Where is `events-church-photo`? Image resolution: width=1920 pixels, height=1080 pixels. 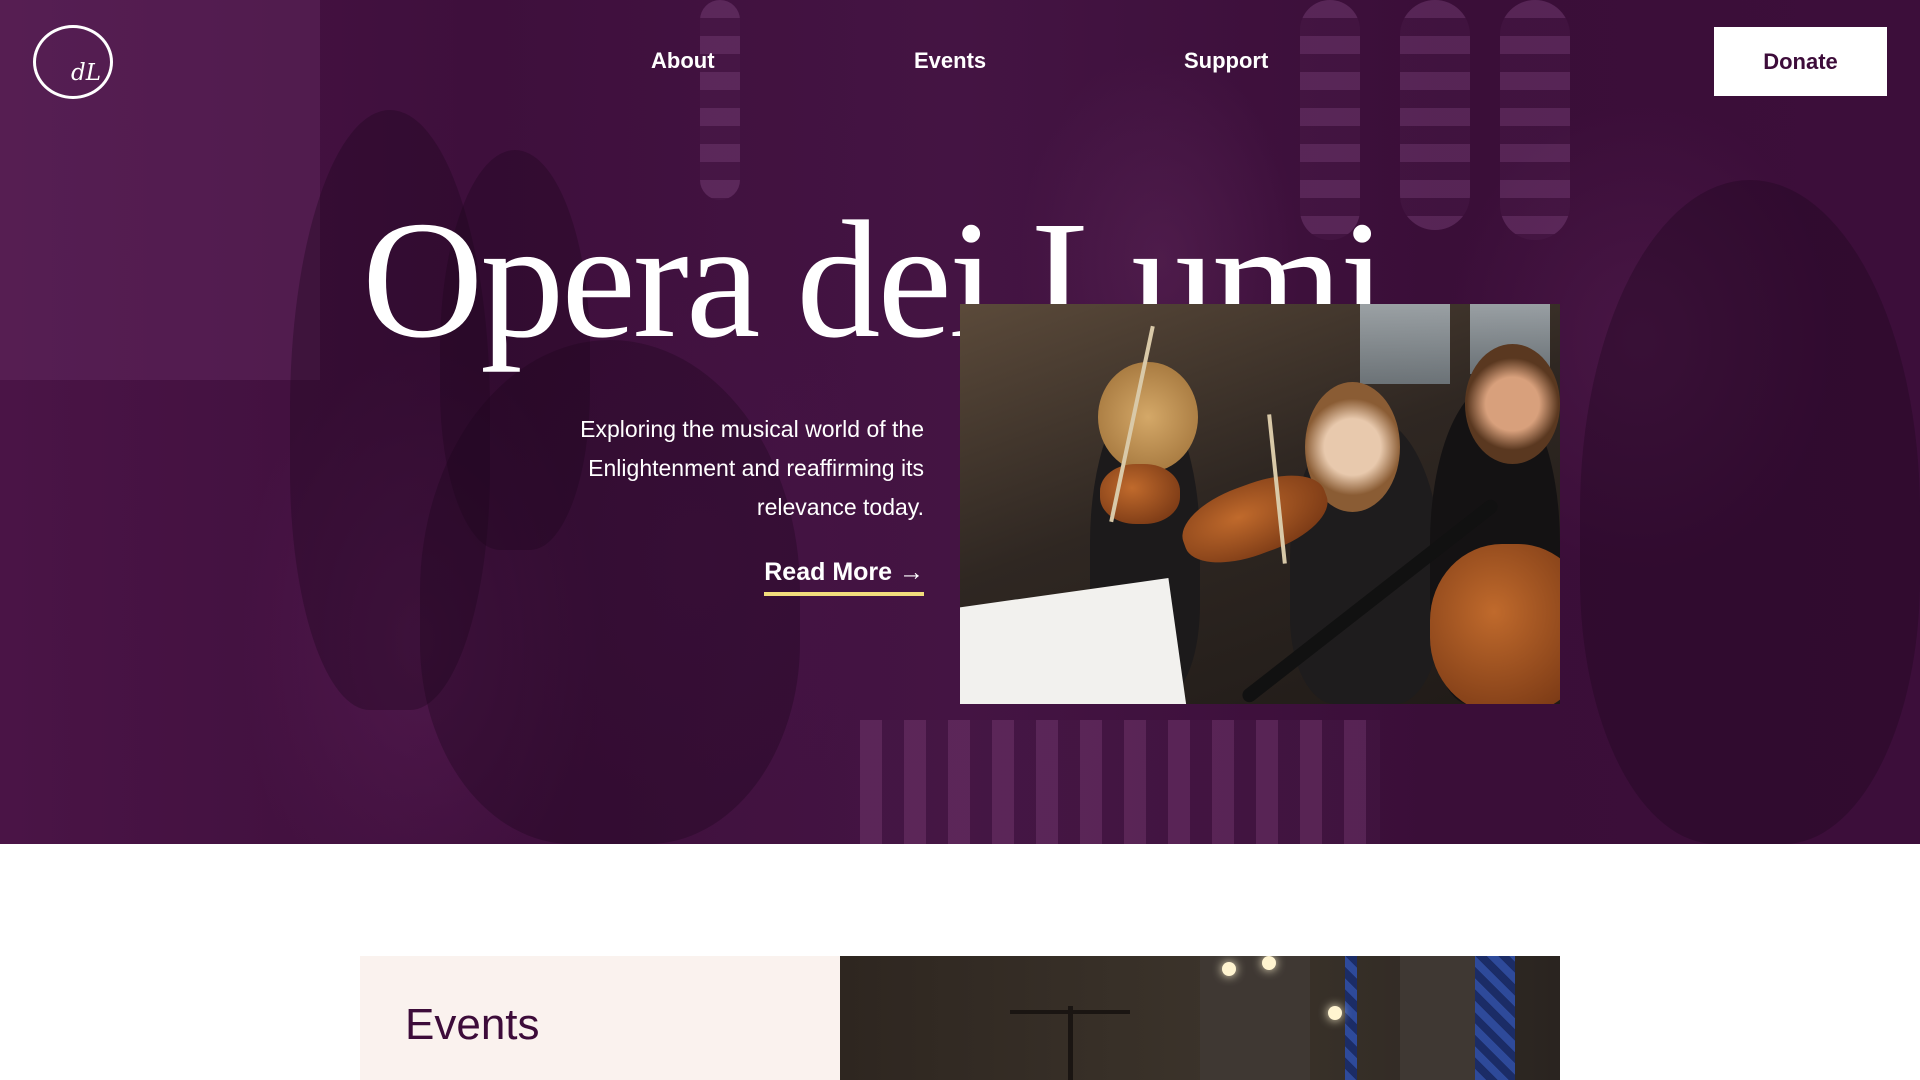 events-church-photo is located at coordinates (1200, 1018).